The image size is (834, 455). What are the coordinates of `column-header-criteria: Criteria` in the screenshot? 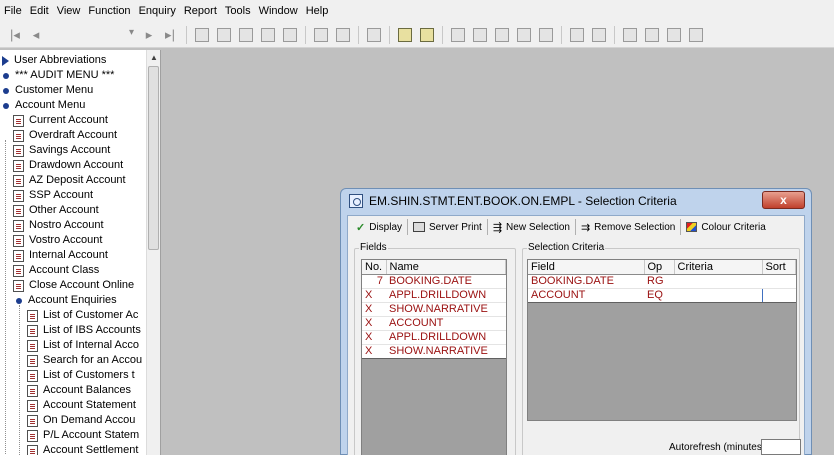 It's located at (718, 267).